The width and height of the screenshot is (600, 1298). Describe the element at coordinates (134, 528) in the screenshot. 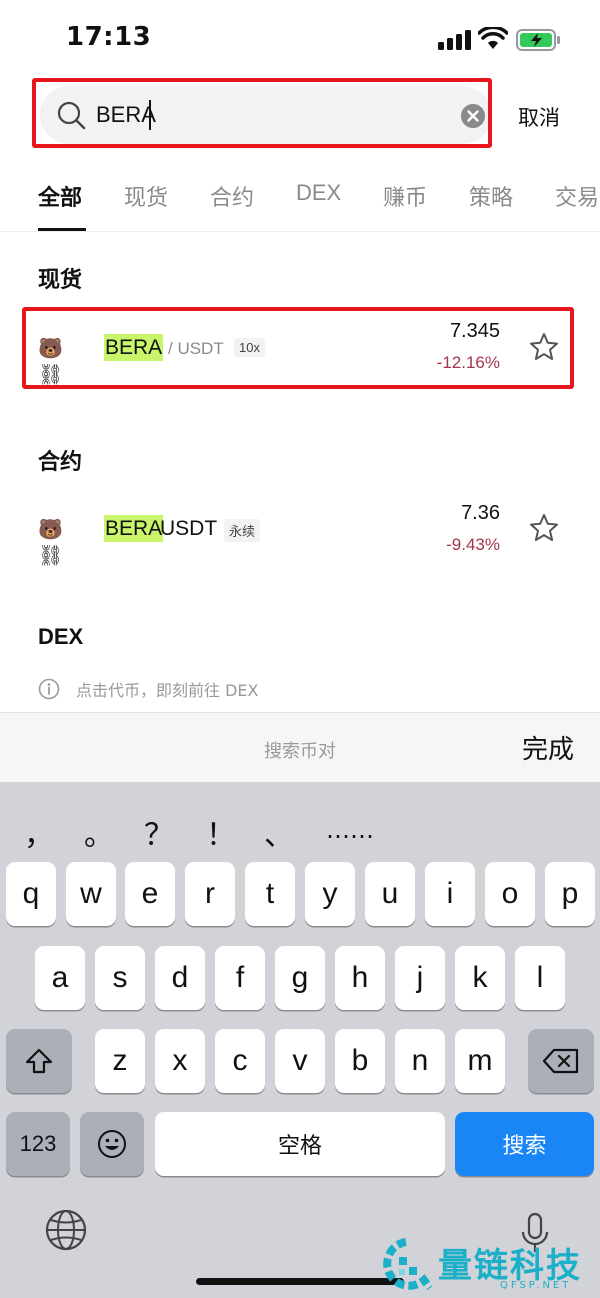

I see `futures-symbol: BERA` at that location.